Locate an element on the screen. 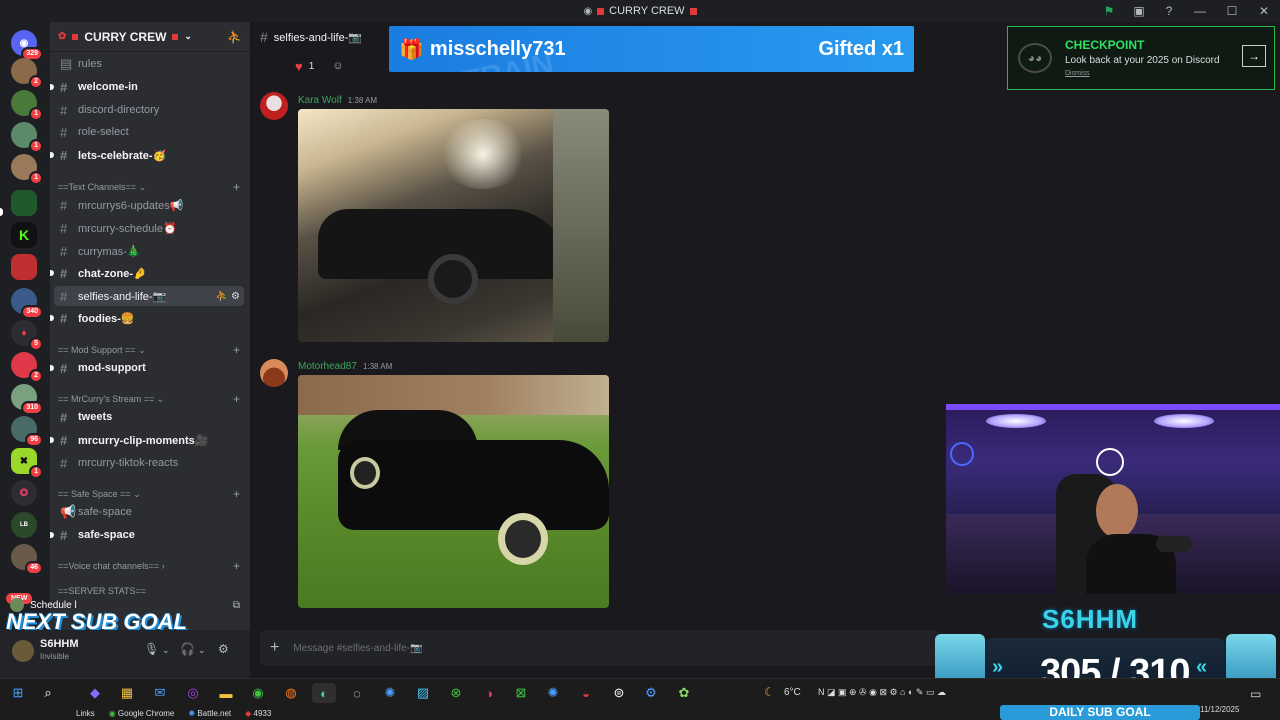  notification-icon: ▭ is located at coordinates (1255, 694).